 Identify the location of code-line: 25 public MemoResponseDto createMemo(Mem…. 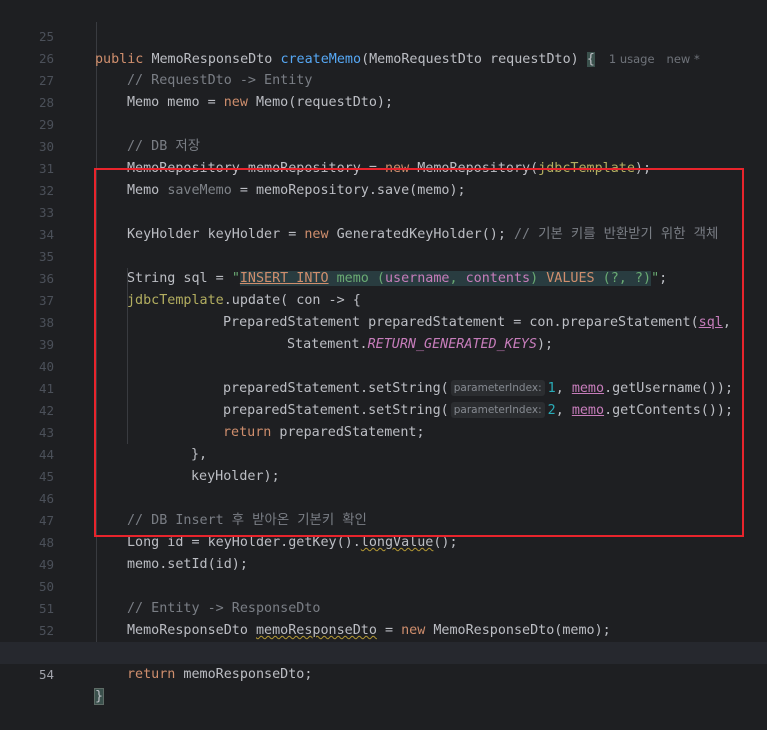
(383, 35).